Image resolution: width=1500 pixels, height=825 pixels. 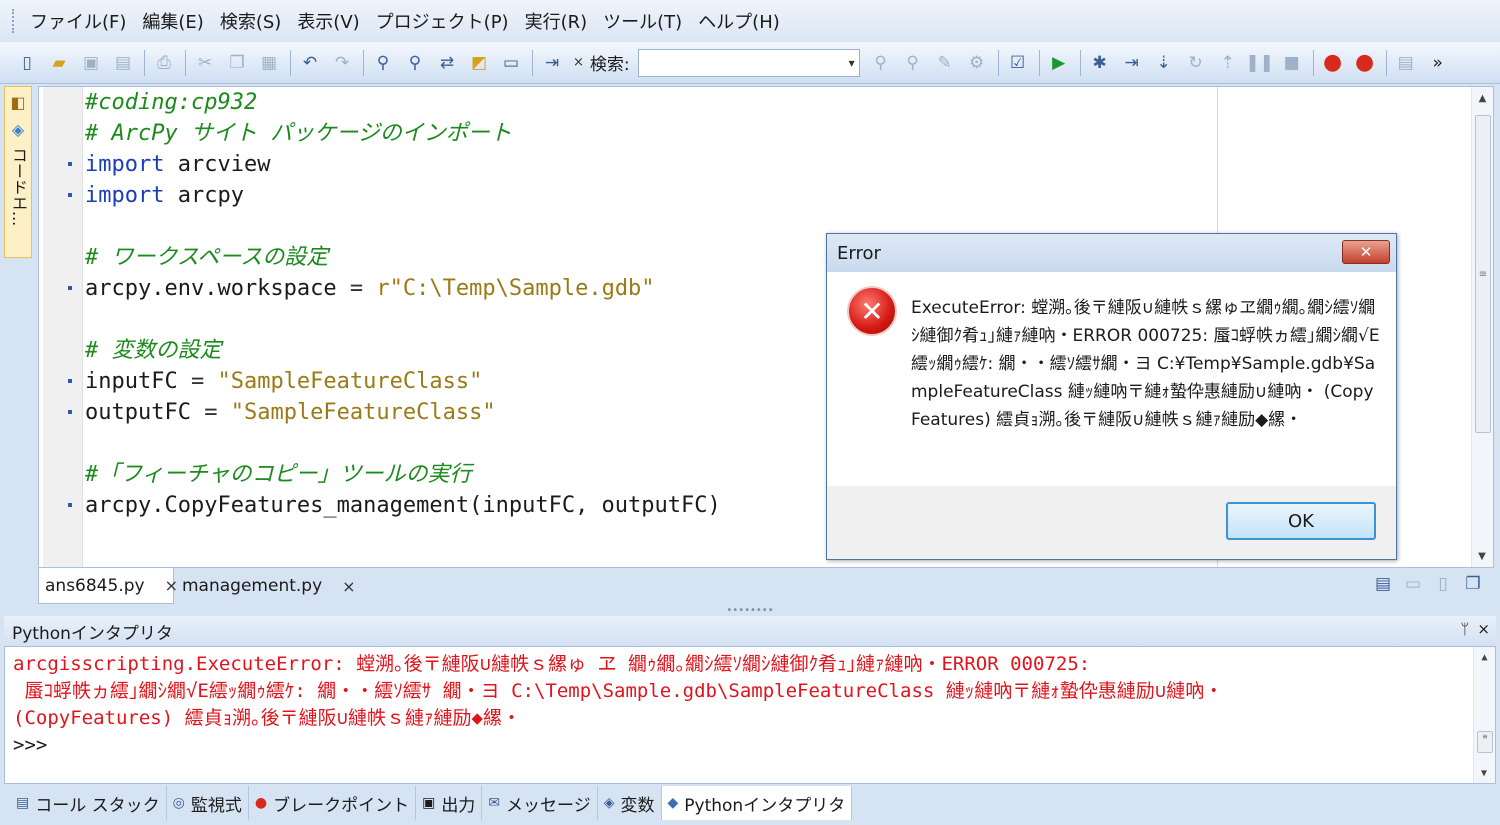 What do you see at coordinates (750, 610) in the screenshot?
I see `pane-splitter: ••••••••` at bounding box center [750, 610].